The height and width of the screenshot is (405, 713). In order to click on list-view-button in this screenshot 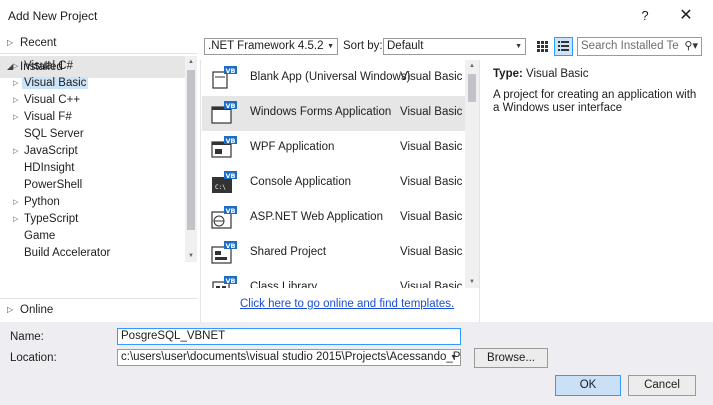, I will do `click(563, 46)`.